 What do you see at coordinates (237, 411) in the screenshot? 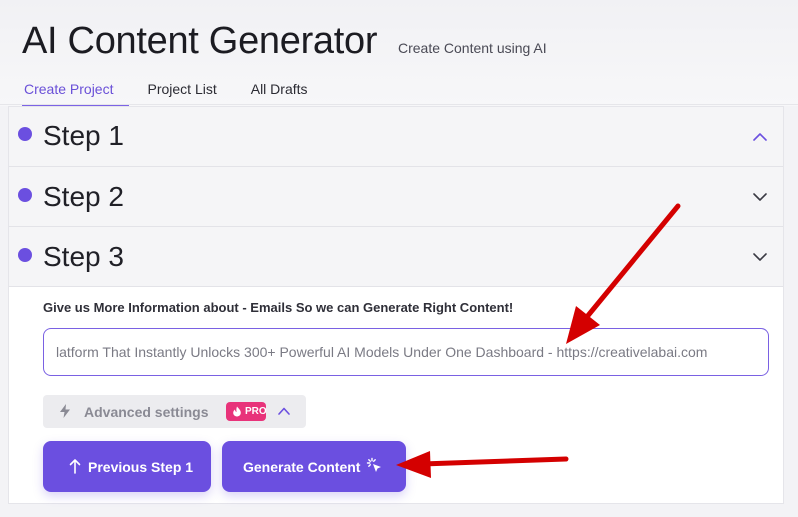
I see `flame-icon` at bounding box center [237, 411].